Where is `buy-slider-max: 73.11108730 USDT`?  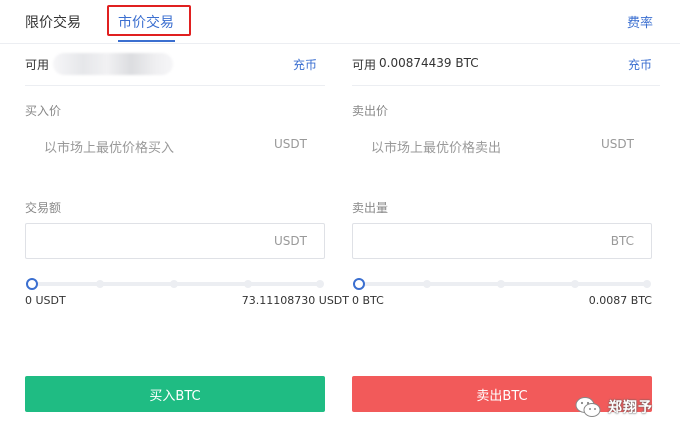 buy-slider-max: 73.11108730 USDT is located at coordinates (295, 300).